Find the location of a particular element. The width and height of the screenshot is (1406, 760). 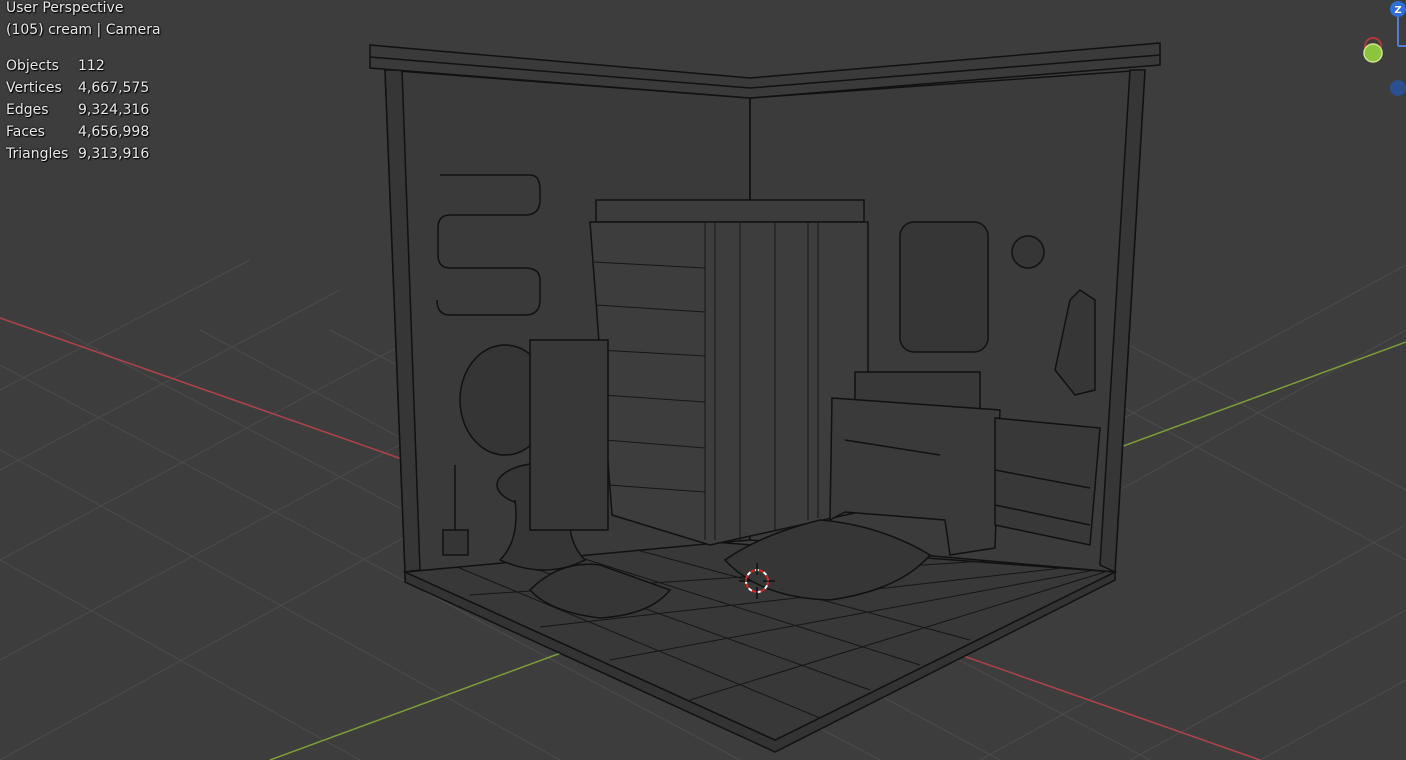

stat-faces: Faces 4,656,998 is located at coordinates (78, 132).